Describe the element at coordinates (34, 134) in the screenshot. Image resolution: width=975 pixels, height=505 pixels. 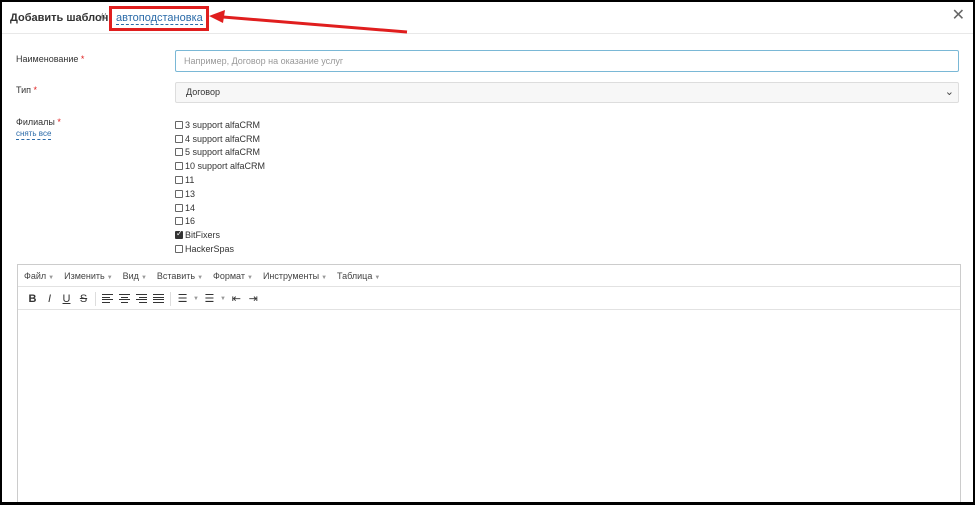
I see `clear-all-link: снять все` at that location.